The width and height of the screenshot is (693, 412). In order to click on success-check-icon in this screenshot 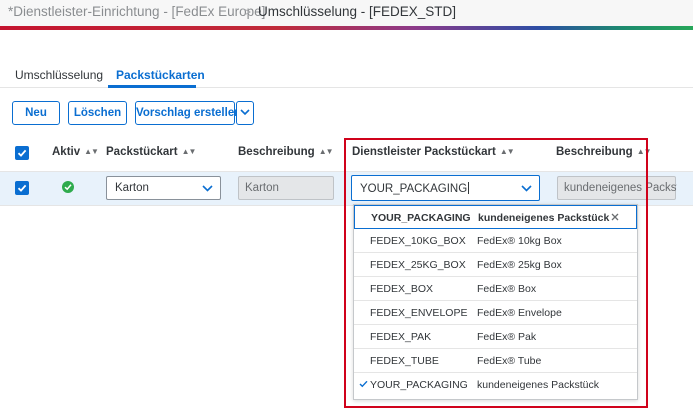, I will do `click(68, 187)`.